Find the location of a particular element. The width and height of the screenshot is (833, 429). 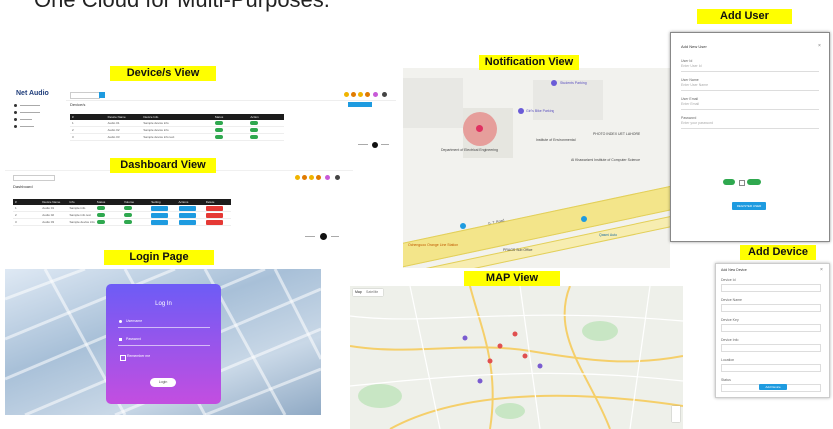

user-id-input: Enter User Id is located at coordinates (750, 66).